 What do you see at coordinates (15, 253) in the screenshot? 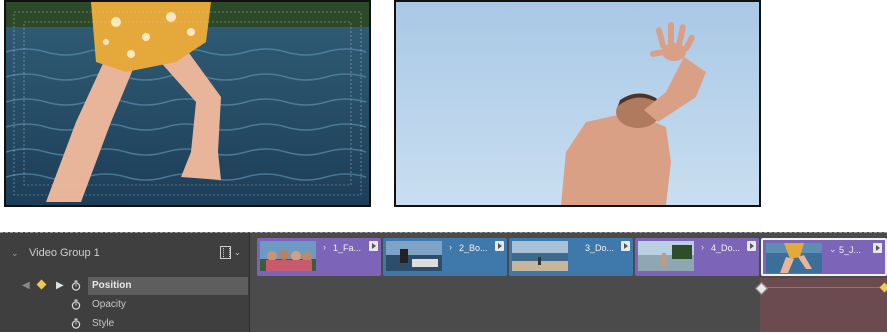
I see `collapse-chevron-icon: ⌄` at bounding box center [15, 253].